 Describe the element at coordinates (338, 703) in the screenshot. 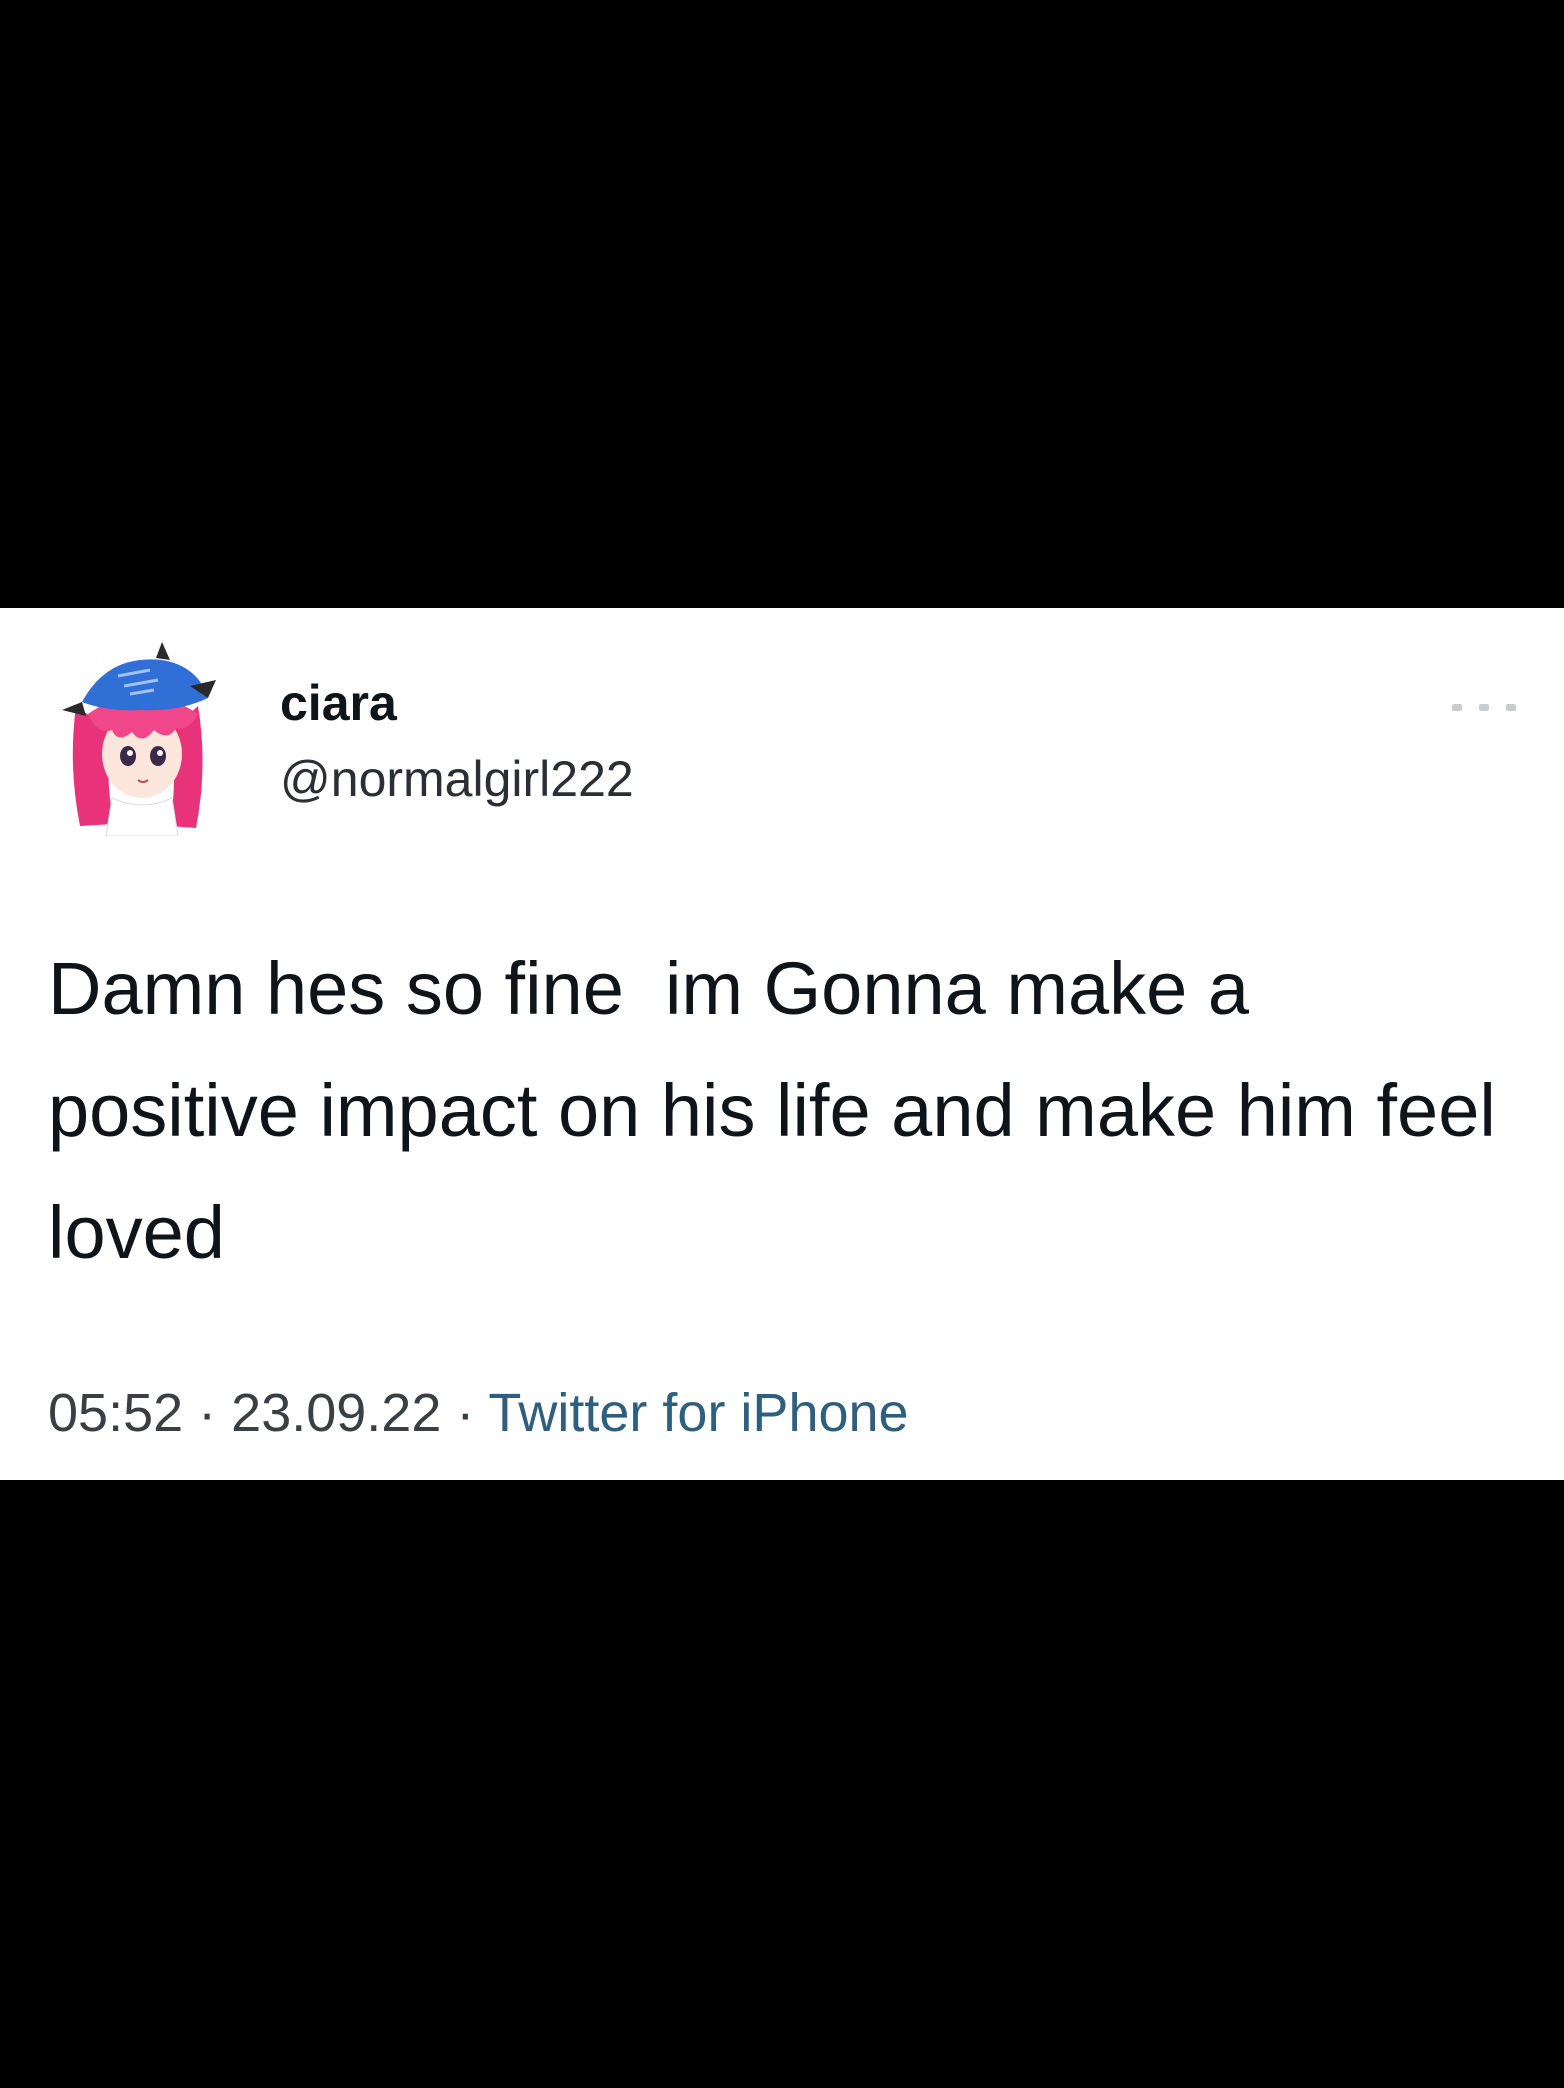

I see `display-name: ciara` at that location.